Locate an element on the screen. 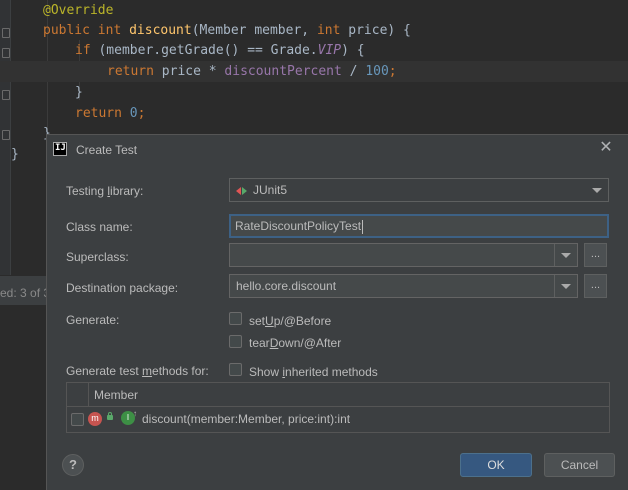 The image size is (628, 490). class-name-input: RateDiscountPolicyTest is located at coordinates (419, 226).